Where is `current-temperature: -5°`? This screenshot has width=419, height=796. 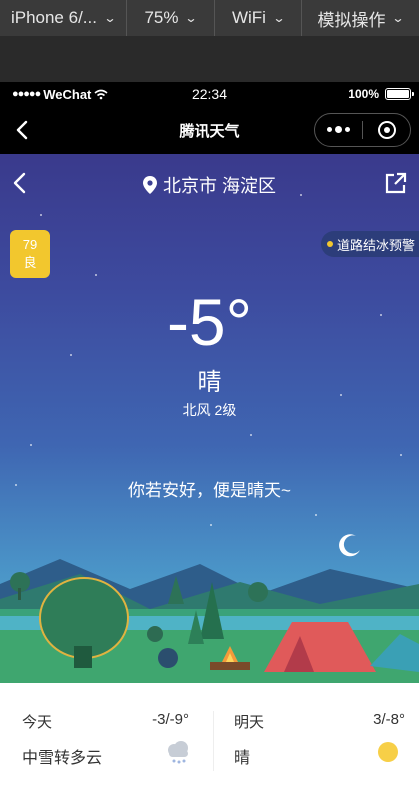
current-temperature: -5° is located at coordinates (209, 322).